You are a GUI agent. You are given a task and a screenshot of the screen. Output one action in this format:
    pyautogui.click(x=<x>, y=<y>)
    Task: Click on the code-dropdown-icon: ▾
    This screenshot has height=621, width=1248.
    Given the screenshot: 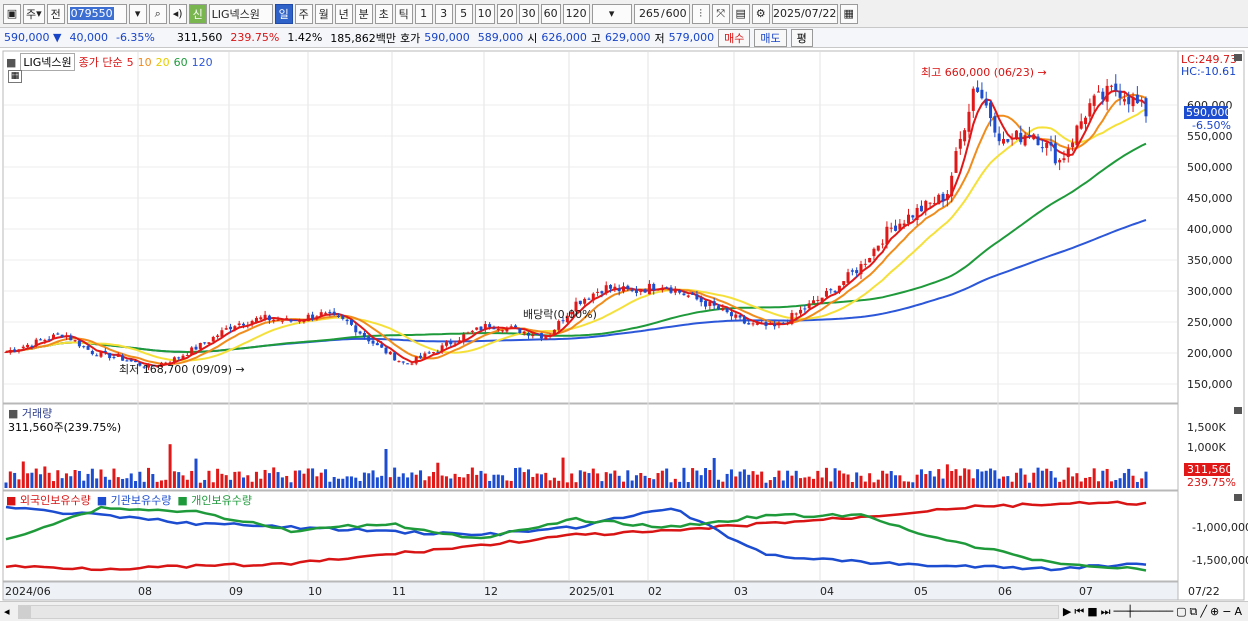 What is the action you would take?
    pyautogui.click(x=137, y=13)
    